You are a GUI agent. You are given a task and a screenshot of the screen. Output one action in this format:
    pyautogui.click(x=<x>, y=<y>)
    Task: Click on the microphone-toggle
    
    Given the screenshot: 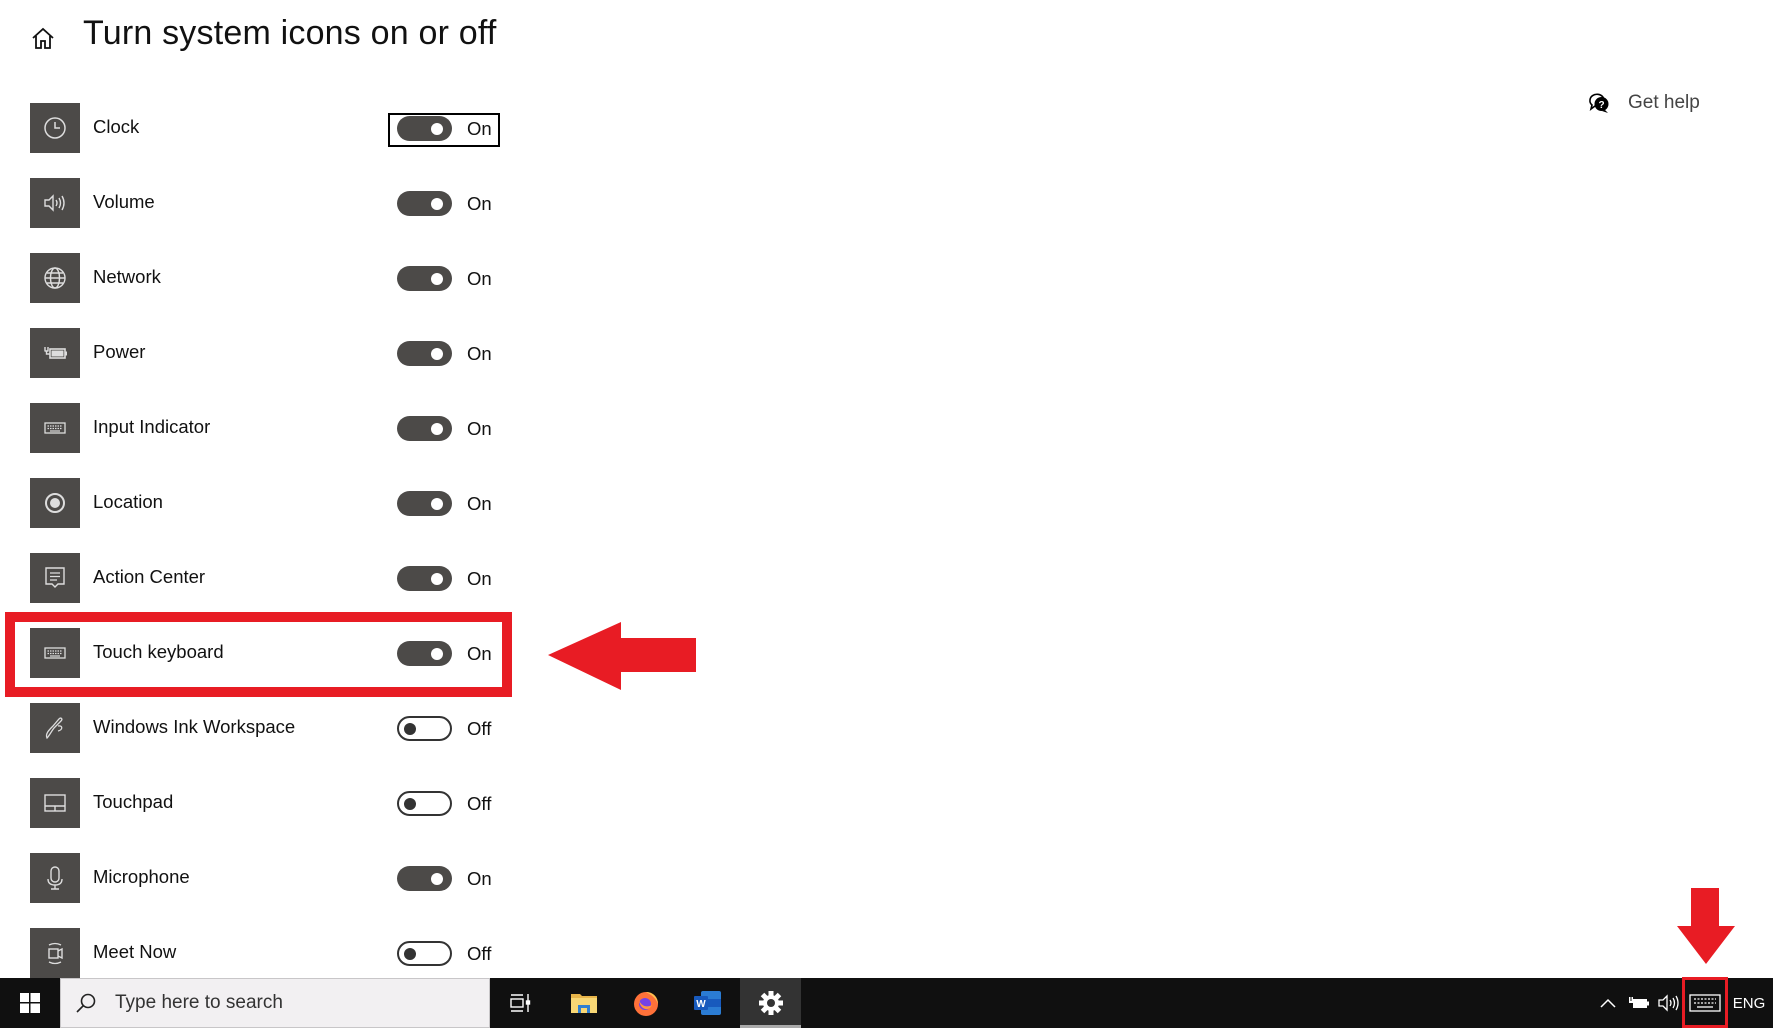 What is the action you would take?
    pyautogui.click(x=424, y=878)
    